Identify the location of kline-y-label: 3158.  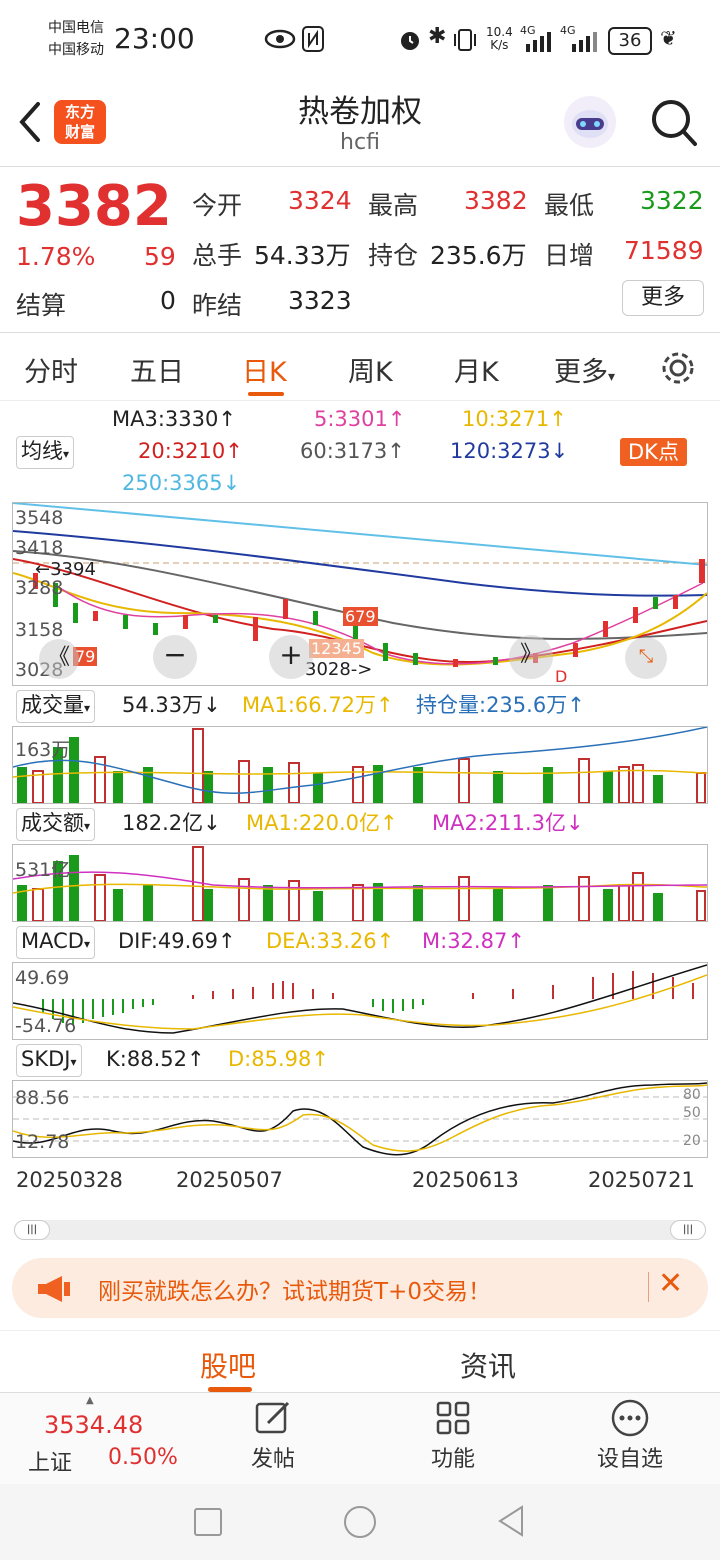
(39, 630).